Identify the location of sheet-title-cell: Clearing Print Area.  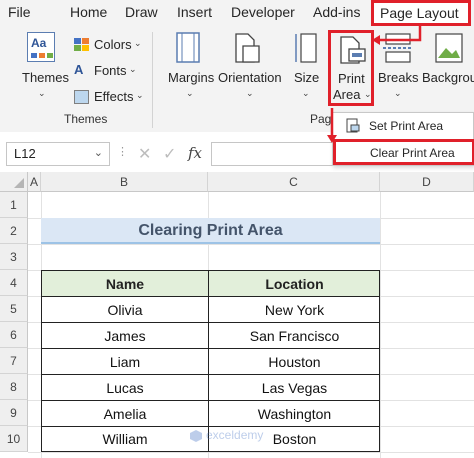
(210, 231).